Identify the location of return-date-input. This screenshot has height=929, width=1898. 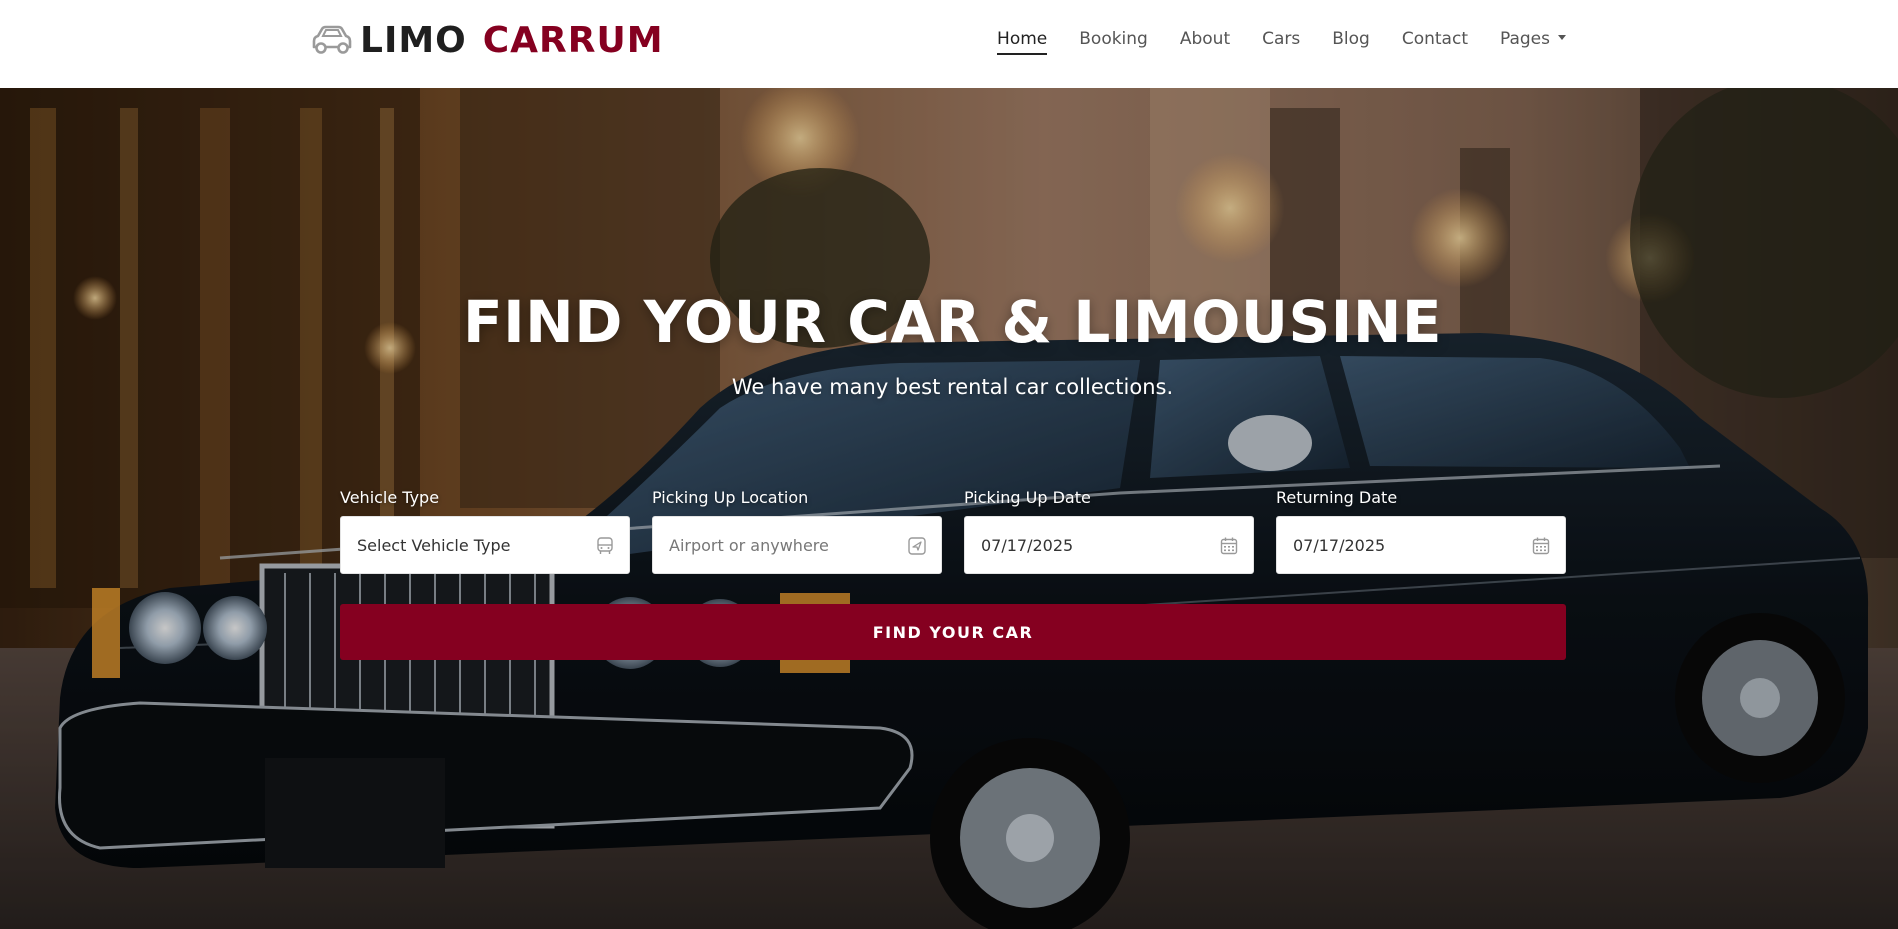
(1421, 545).